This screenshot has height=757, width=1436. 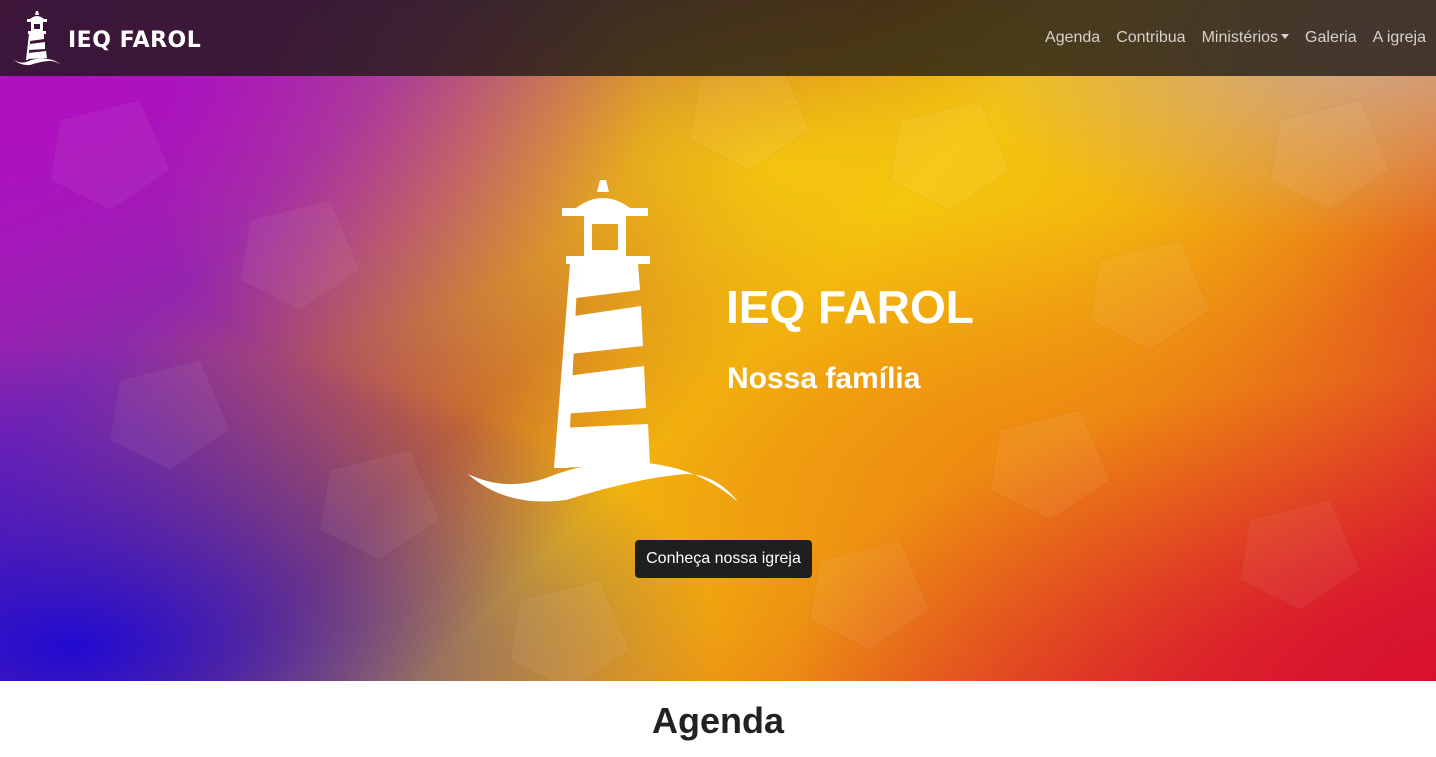 What do you see at coordinates (1285, 36) in the screenshot?
I see `caret-down-icon` at bounding box center [1285, 36].